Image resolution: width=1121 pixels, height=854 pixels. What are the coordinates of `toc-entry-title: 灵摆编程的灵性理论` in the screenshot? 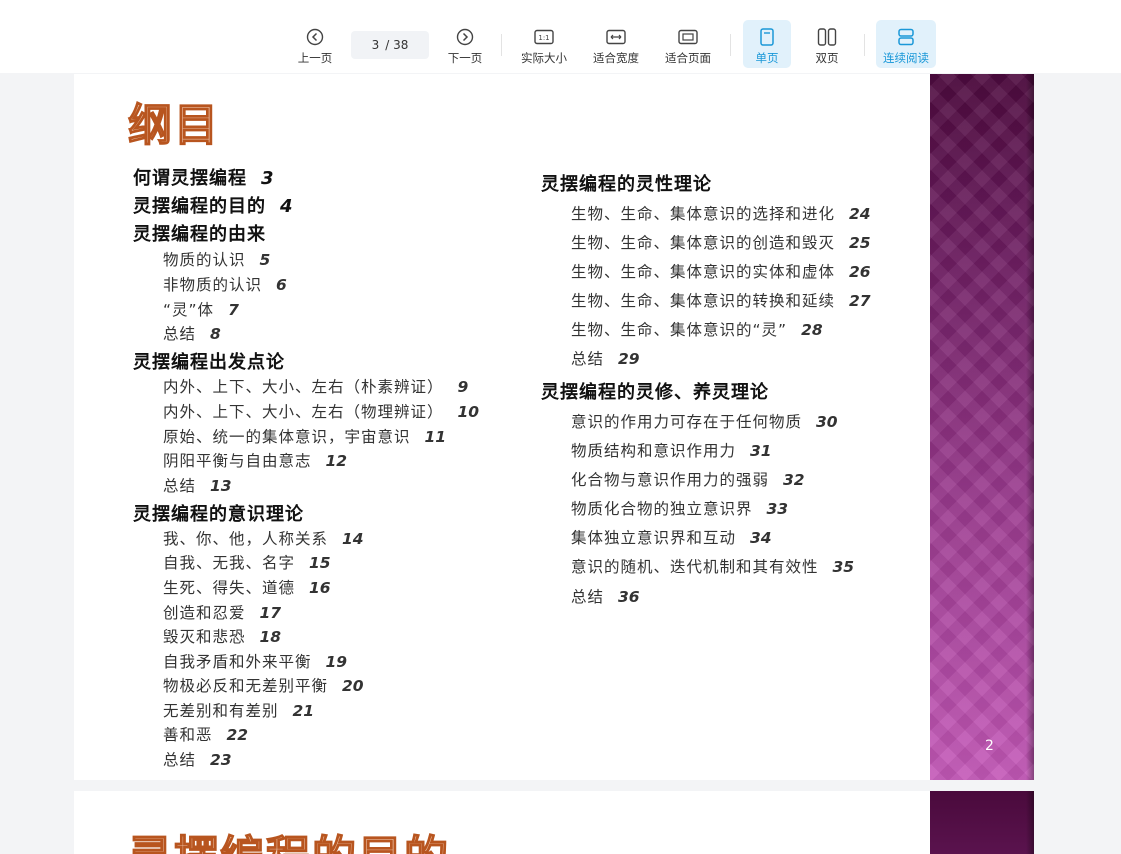 It's located at (626, 184).